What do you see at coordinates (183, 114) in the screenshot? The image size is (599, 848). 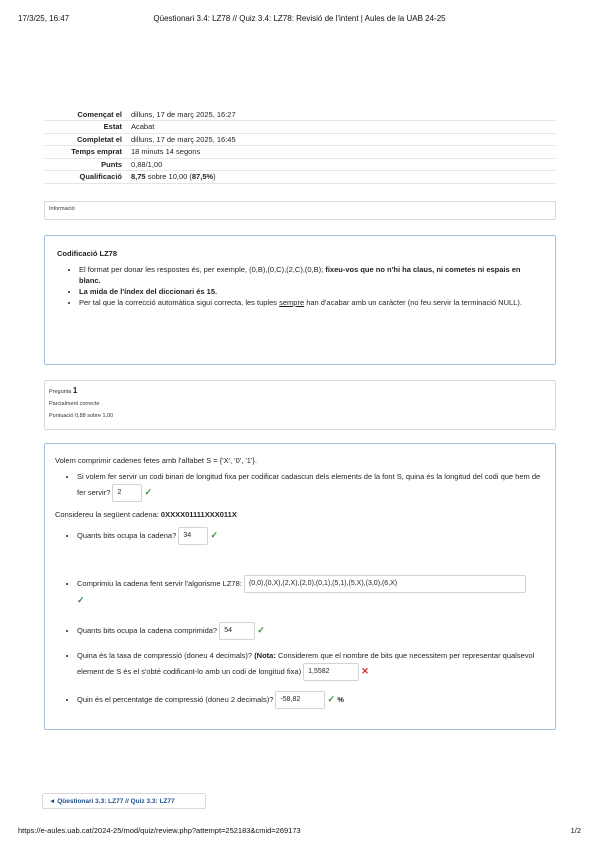 I see `summary-value: dilluns, 17 de març 2025, 16:27` at bounding box center [183, 114].